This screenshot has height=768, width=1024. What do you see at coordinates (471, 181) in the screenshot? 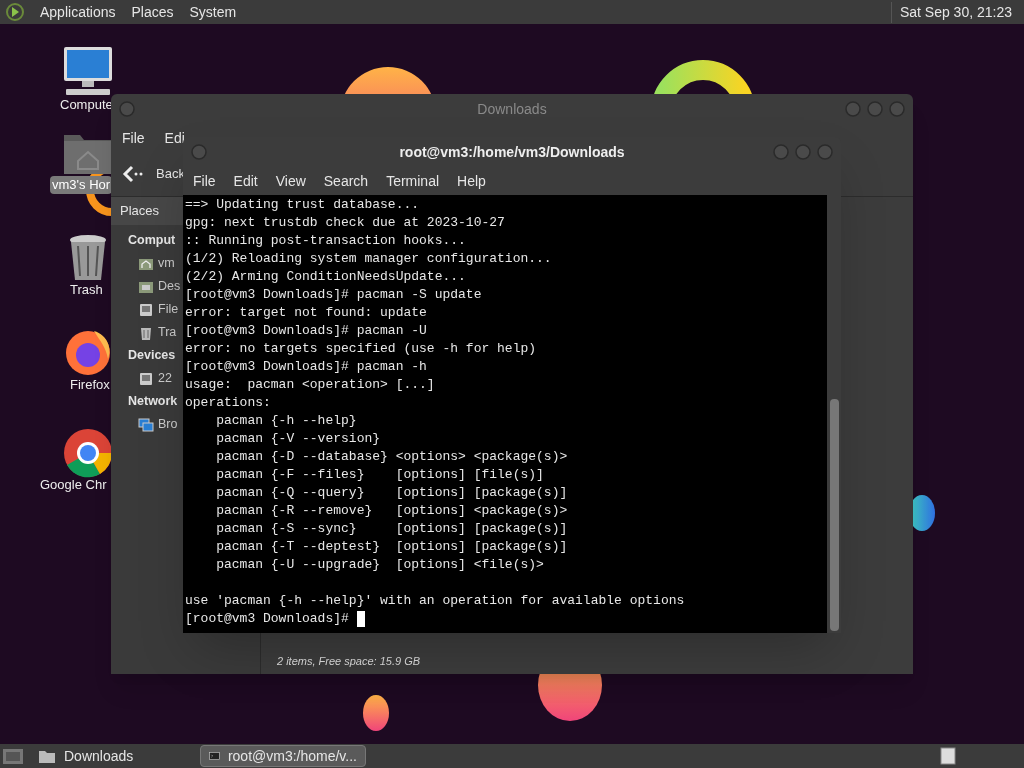
I see `menu-item: Help` at bounding box center [471, 181].